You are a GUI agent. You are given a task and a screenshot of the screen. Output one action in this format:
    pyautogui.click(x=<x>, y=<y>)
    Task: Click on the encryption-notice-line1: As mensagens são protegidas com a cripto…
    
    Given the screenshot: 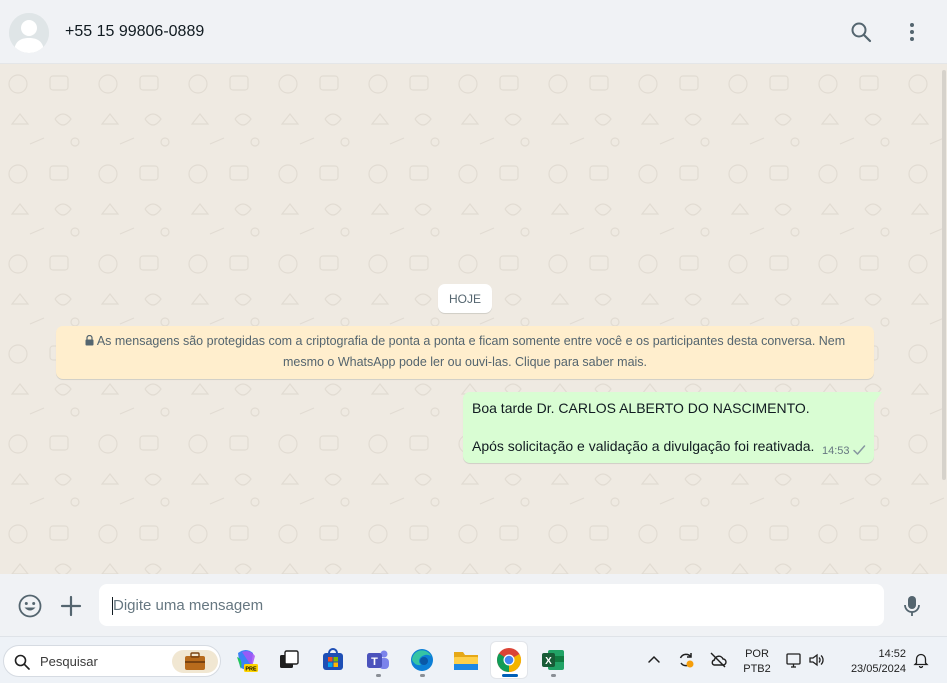 What is the action you would take?
    pyautogui.click(x=465, y=341)
    